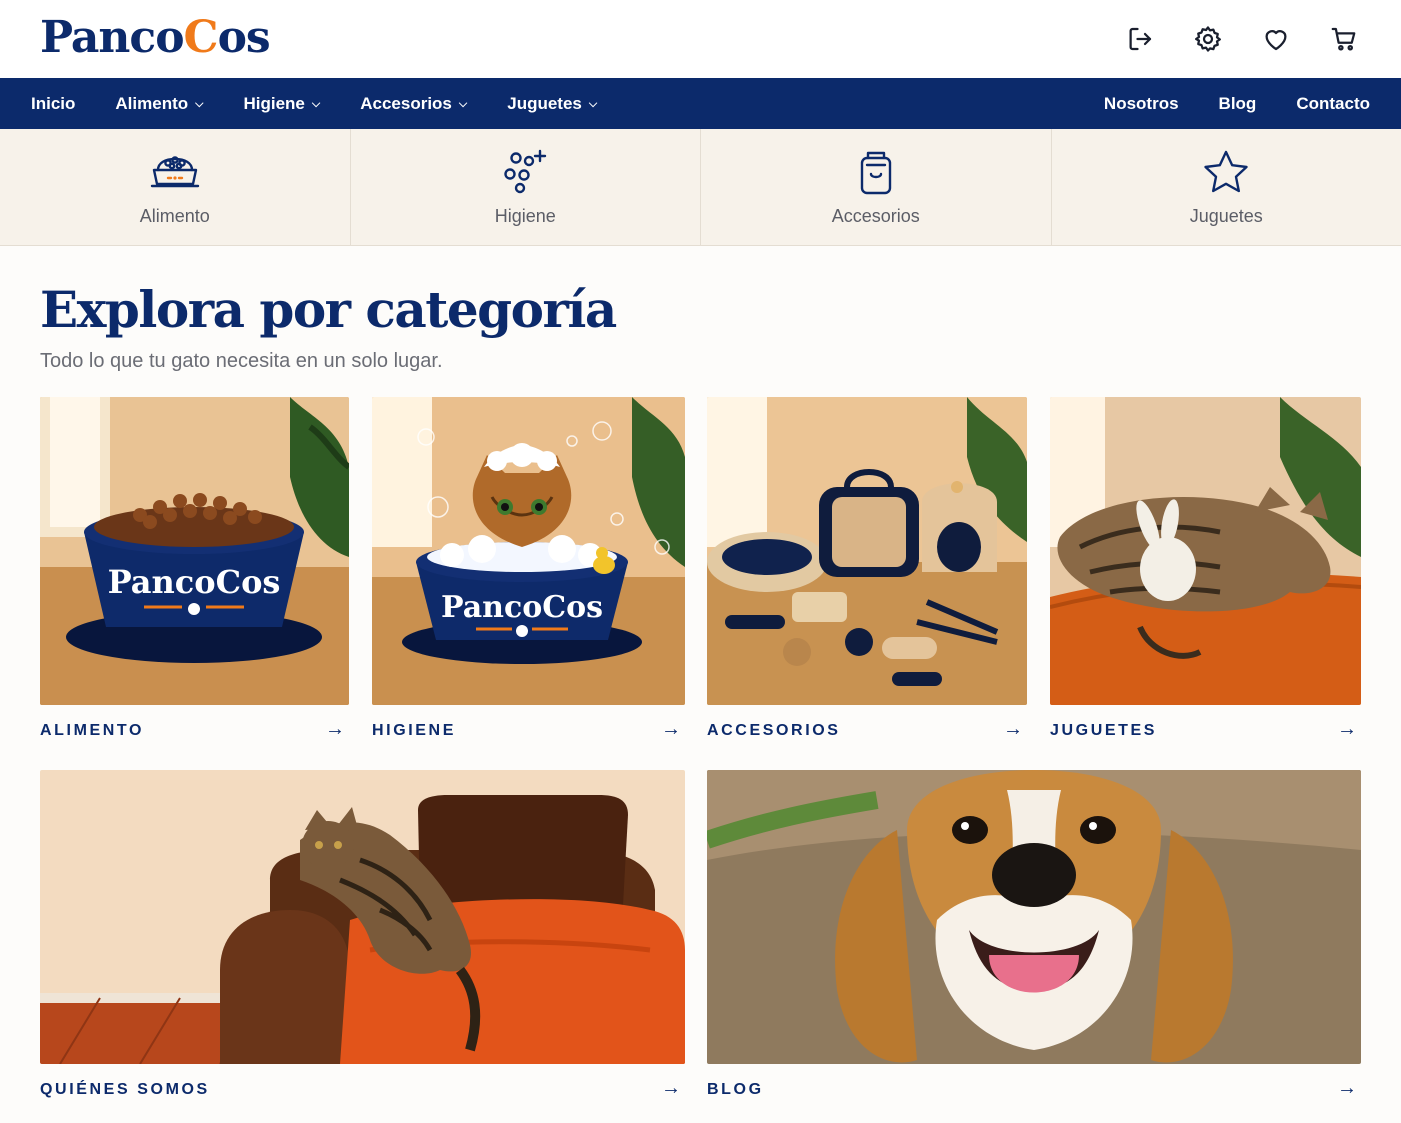 This screenshot has height=1123, width=1401. What do you see at coordinates (362, 917) in the screenshot?
I see `cat-on-sofa-photo` at bounding box center [362, 917].